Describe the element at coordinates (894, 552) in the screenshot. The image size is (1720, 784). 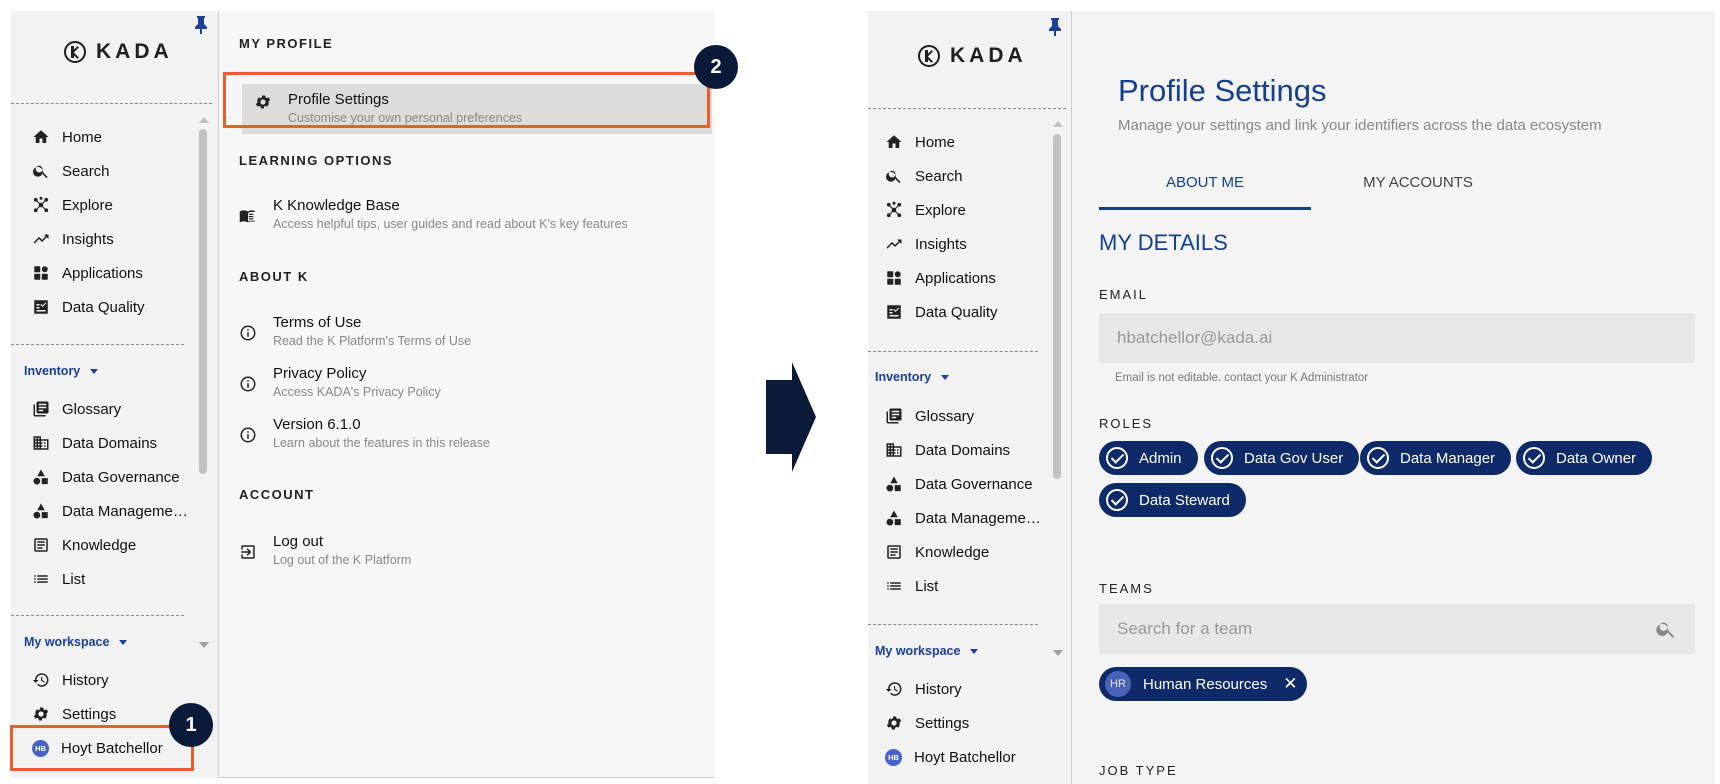
I see `knowledge-icon` at that location.